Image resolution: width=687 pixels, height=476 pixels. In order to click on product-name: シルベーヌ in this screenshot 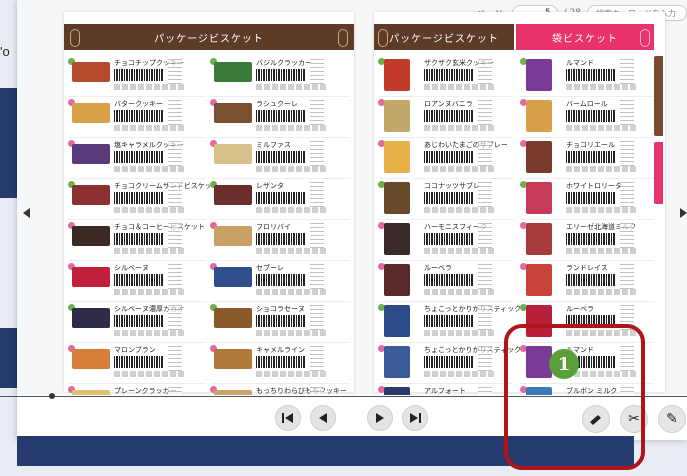, I will do `click(131, 268)`.